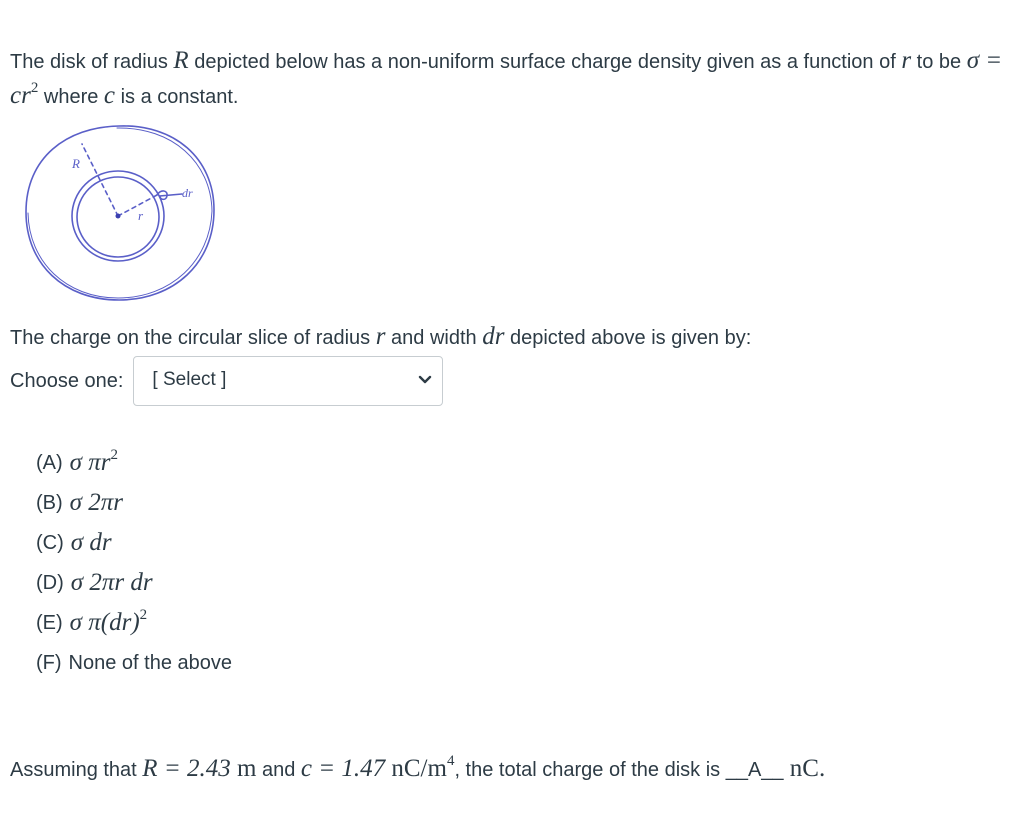 The height and width of the screenshot is (828, 1024). I want to click on var-dr: dr, so click(493, 336).